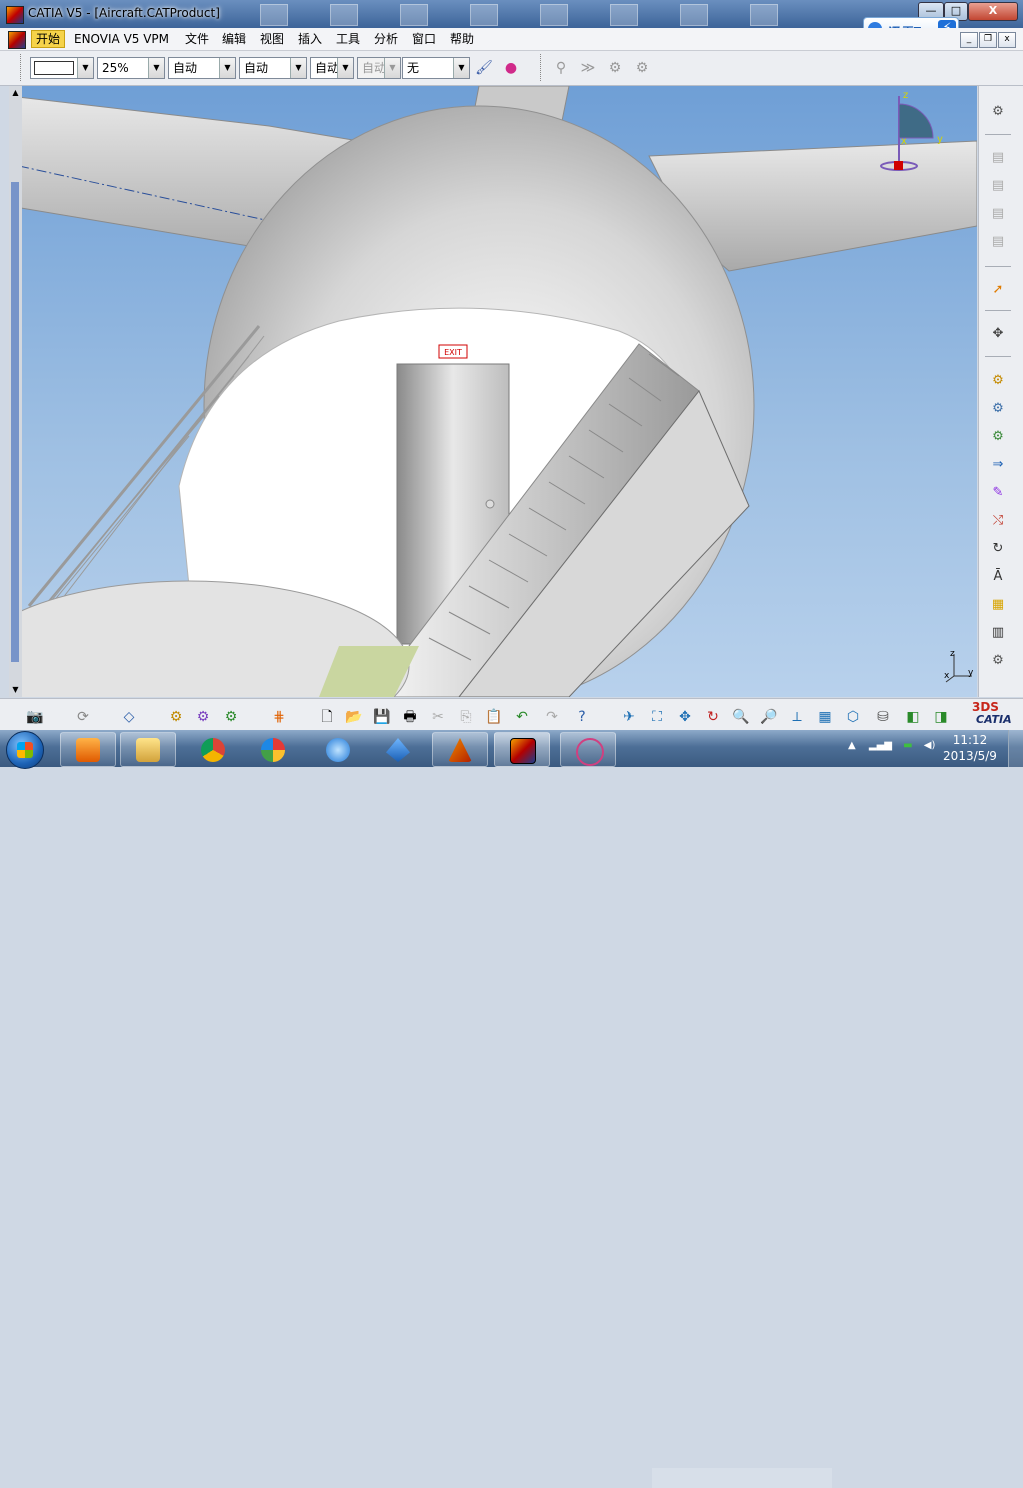 Image resolution: width=1023 pixels, height=1488 pixels. Describe the element at coordinates (853, 717) in the screenshot. I see `iso-view-icon: ⬡` at that location.